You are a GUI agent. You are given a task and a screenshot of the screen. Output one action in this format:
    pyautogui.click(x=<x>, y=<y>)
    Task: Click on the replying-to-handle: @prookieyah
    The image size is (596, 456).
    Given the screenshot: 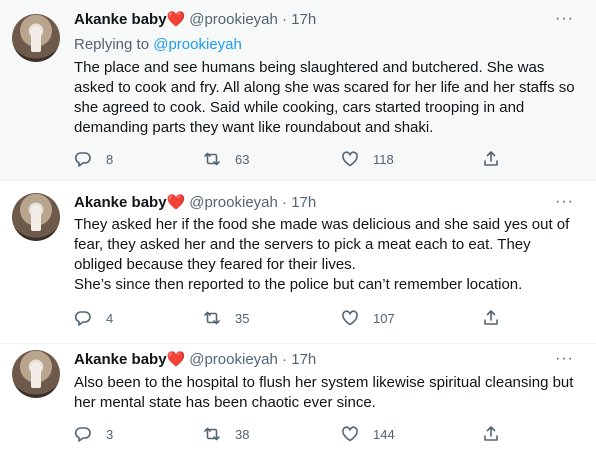 What is the action you would take?
    pyautogui.click(x=197, y=44)
    